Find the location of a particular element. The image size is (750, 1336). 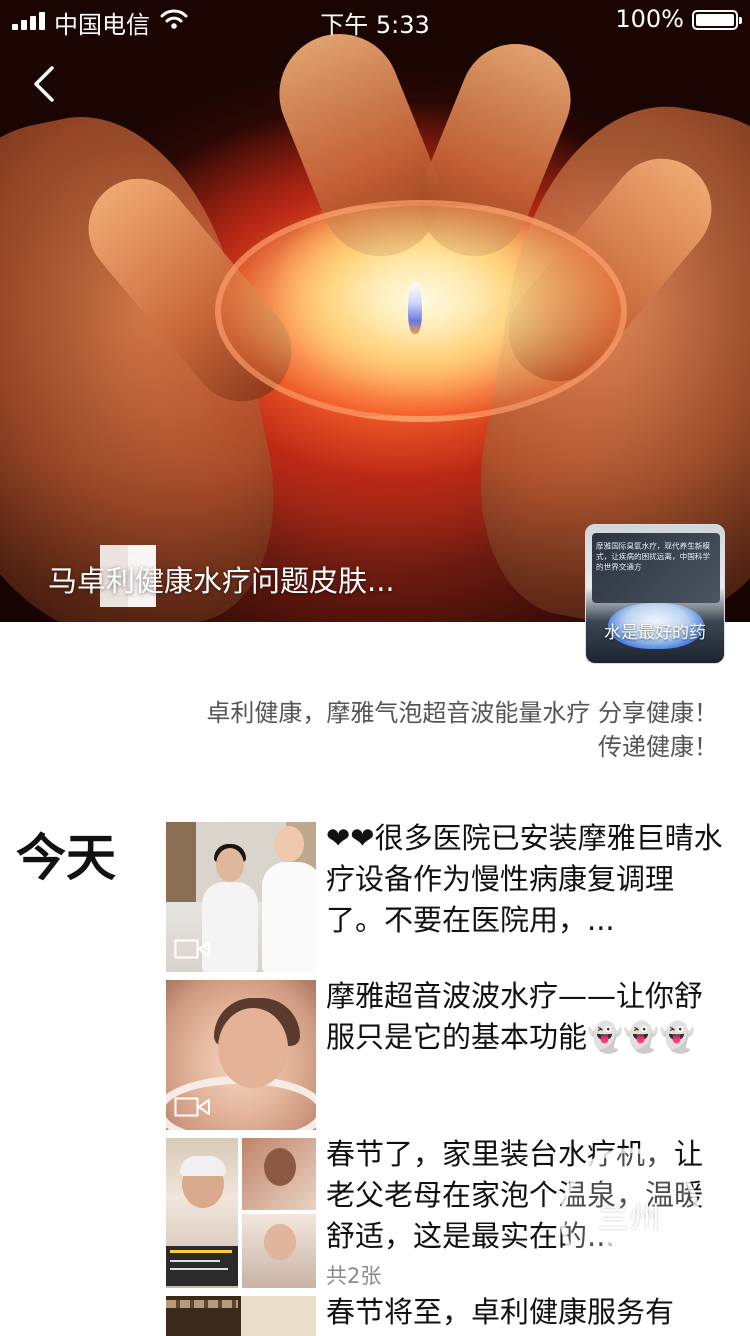

moment-post: 摩雅超音波波水疗——让你舒服只是它的基本功能👻👻👻 is located at coordinates (451, 1054).